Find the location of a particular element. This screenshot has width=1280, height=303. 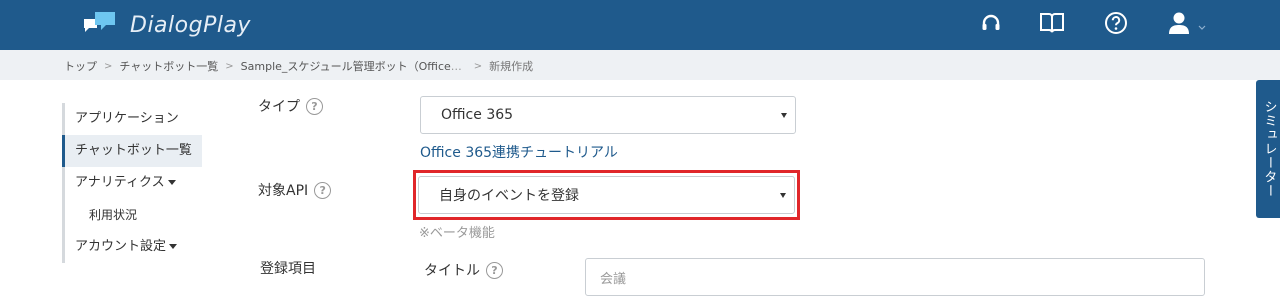

book-icon is located at coordinates (1052, 25).